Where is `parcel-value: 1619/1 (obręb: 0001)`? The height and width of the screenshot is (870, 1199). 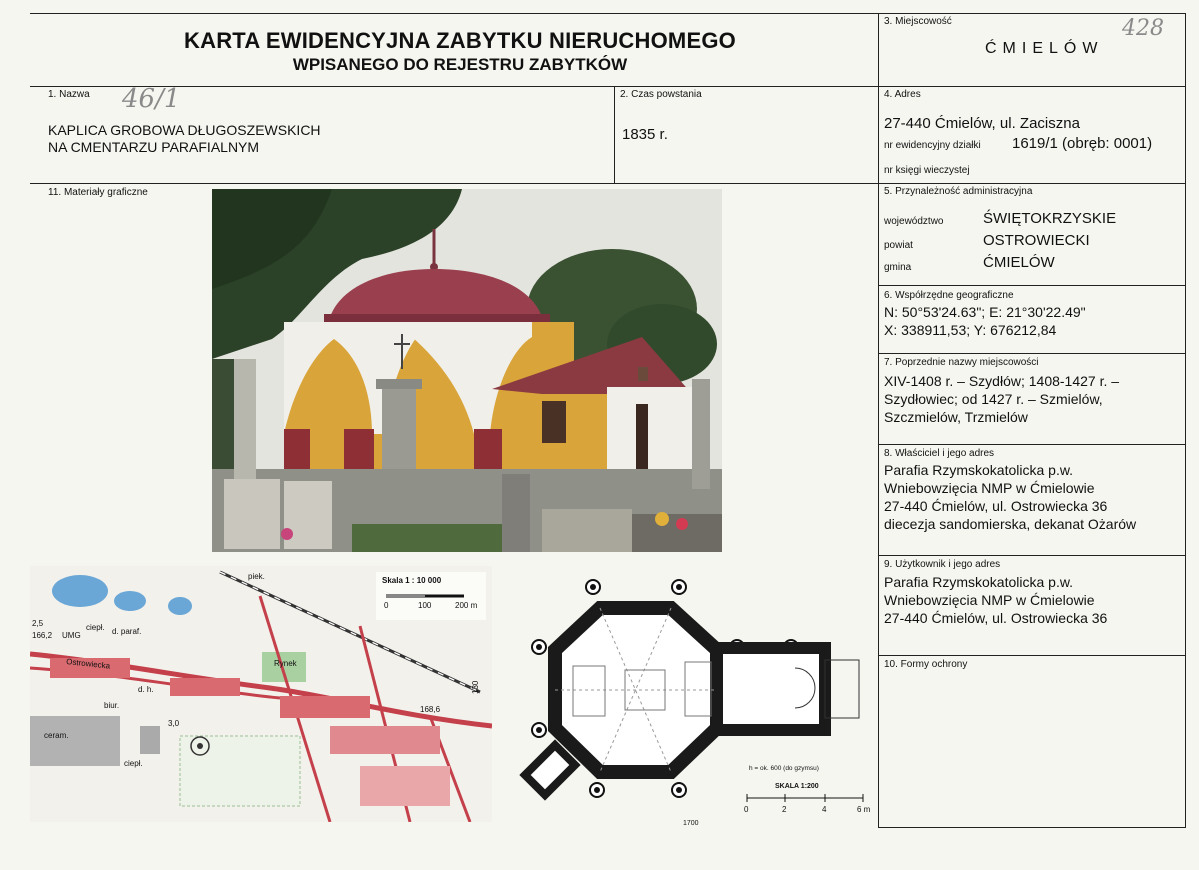
parcel-value: 1619/1 (obręb: 0001) is located at coordinates (1082, 143).